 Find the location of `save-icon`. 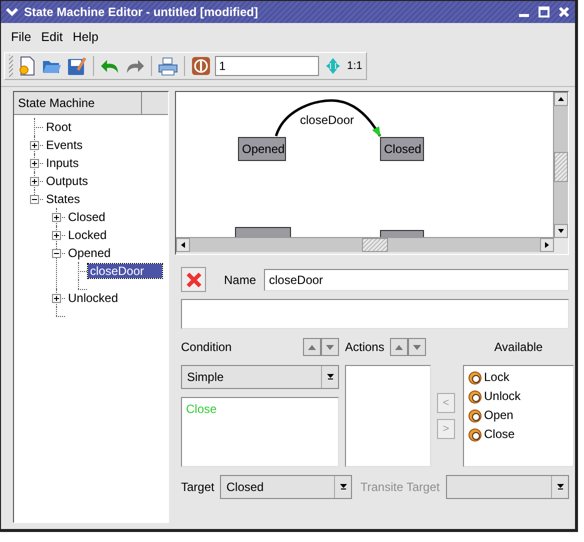

save-icon is located at coordinates (77, 66).